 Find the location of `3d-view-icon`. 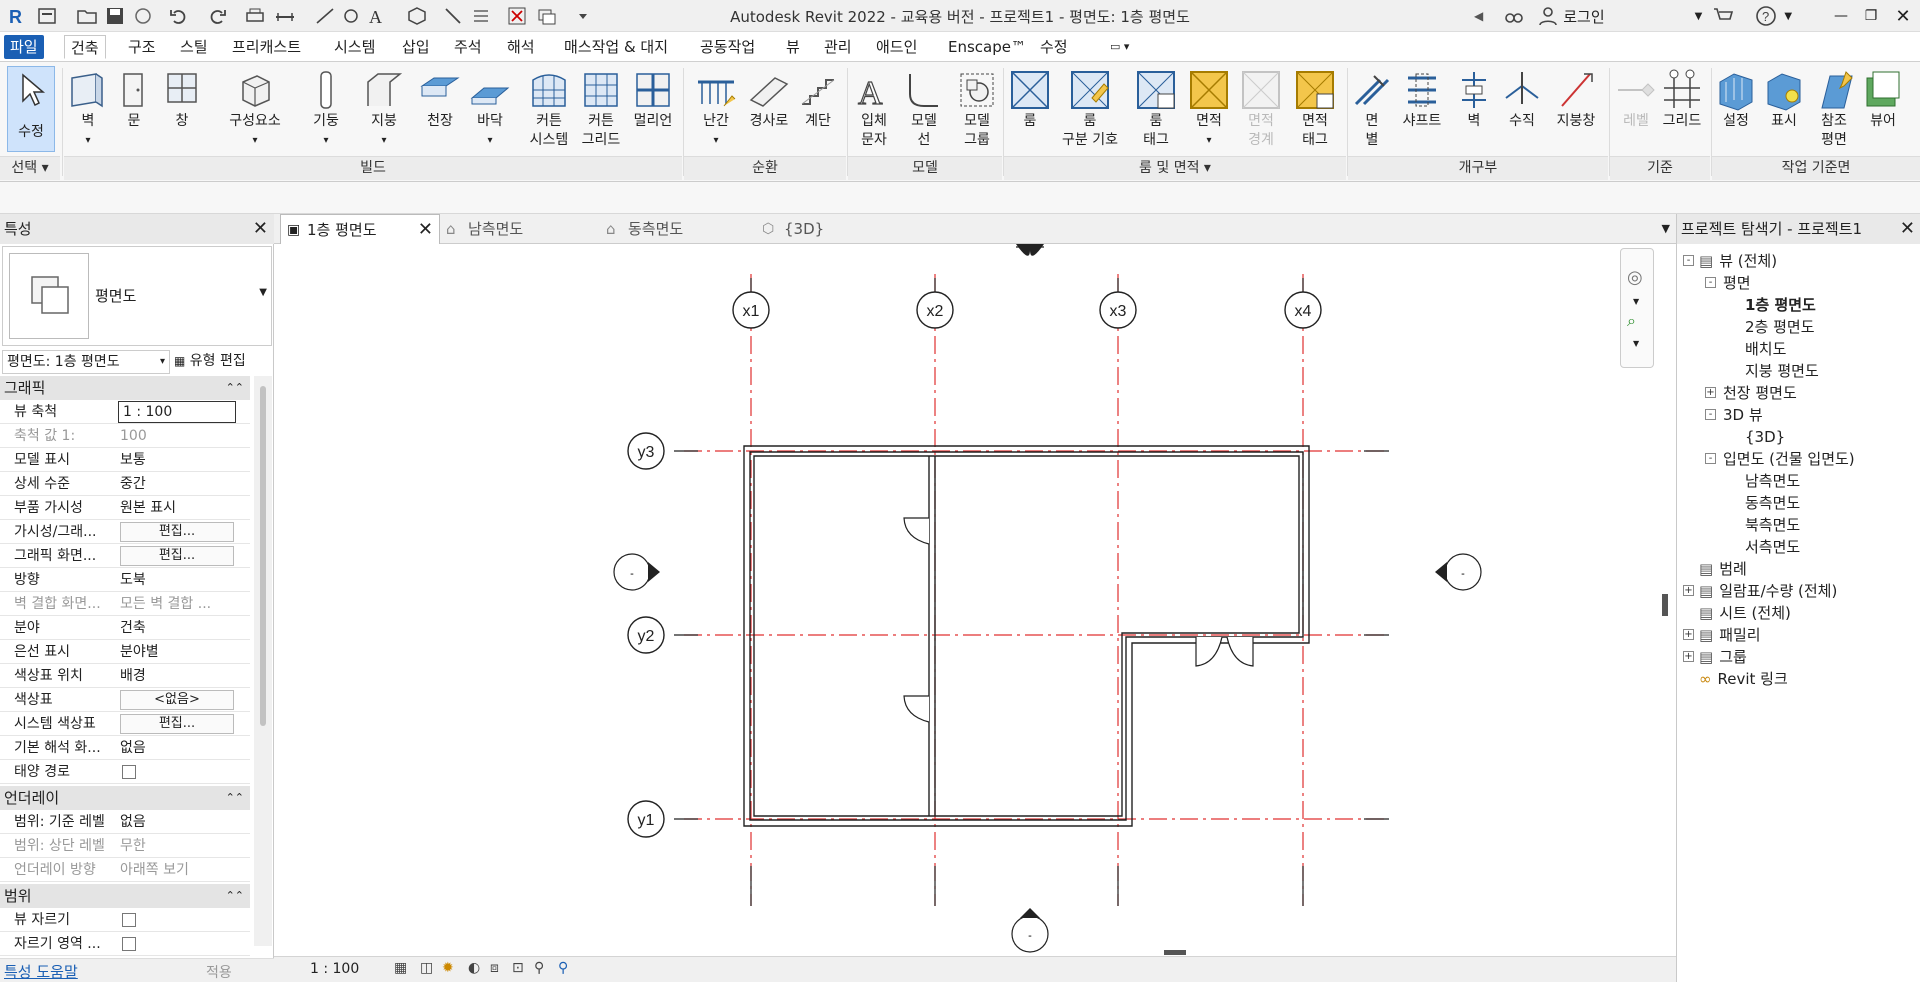

3d-view-icon is located at coordinates (417, 16).